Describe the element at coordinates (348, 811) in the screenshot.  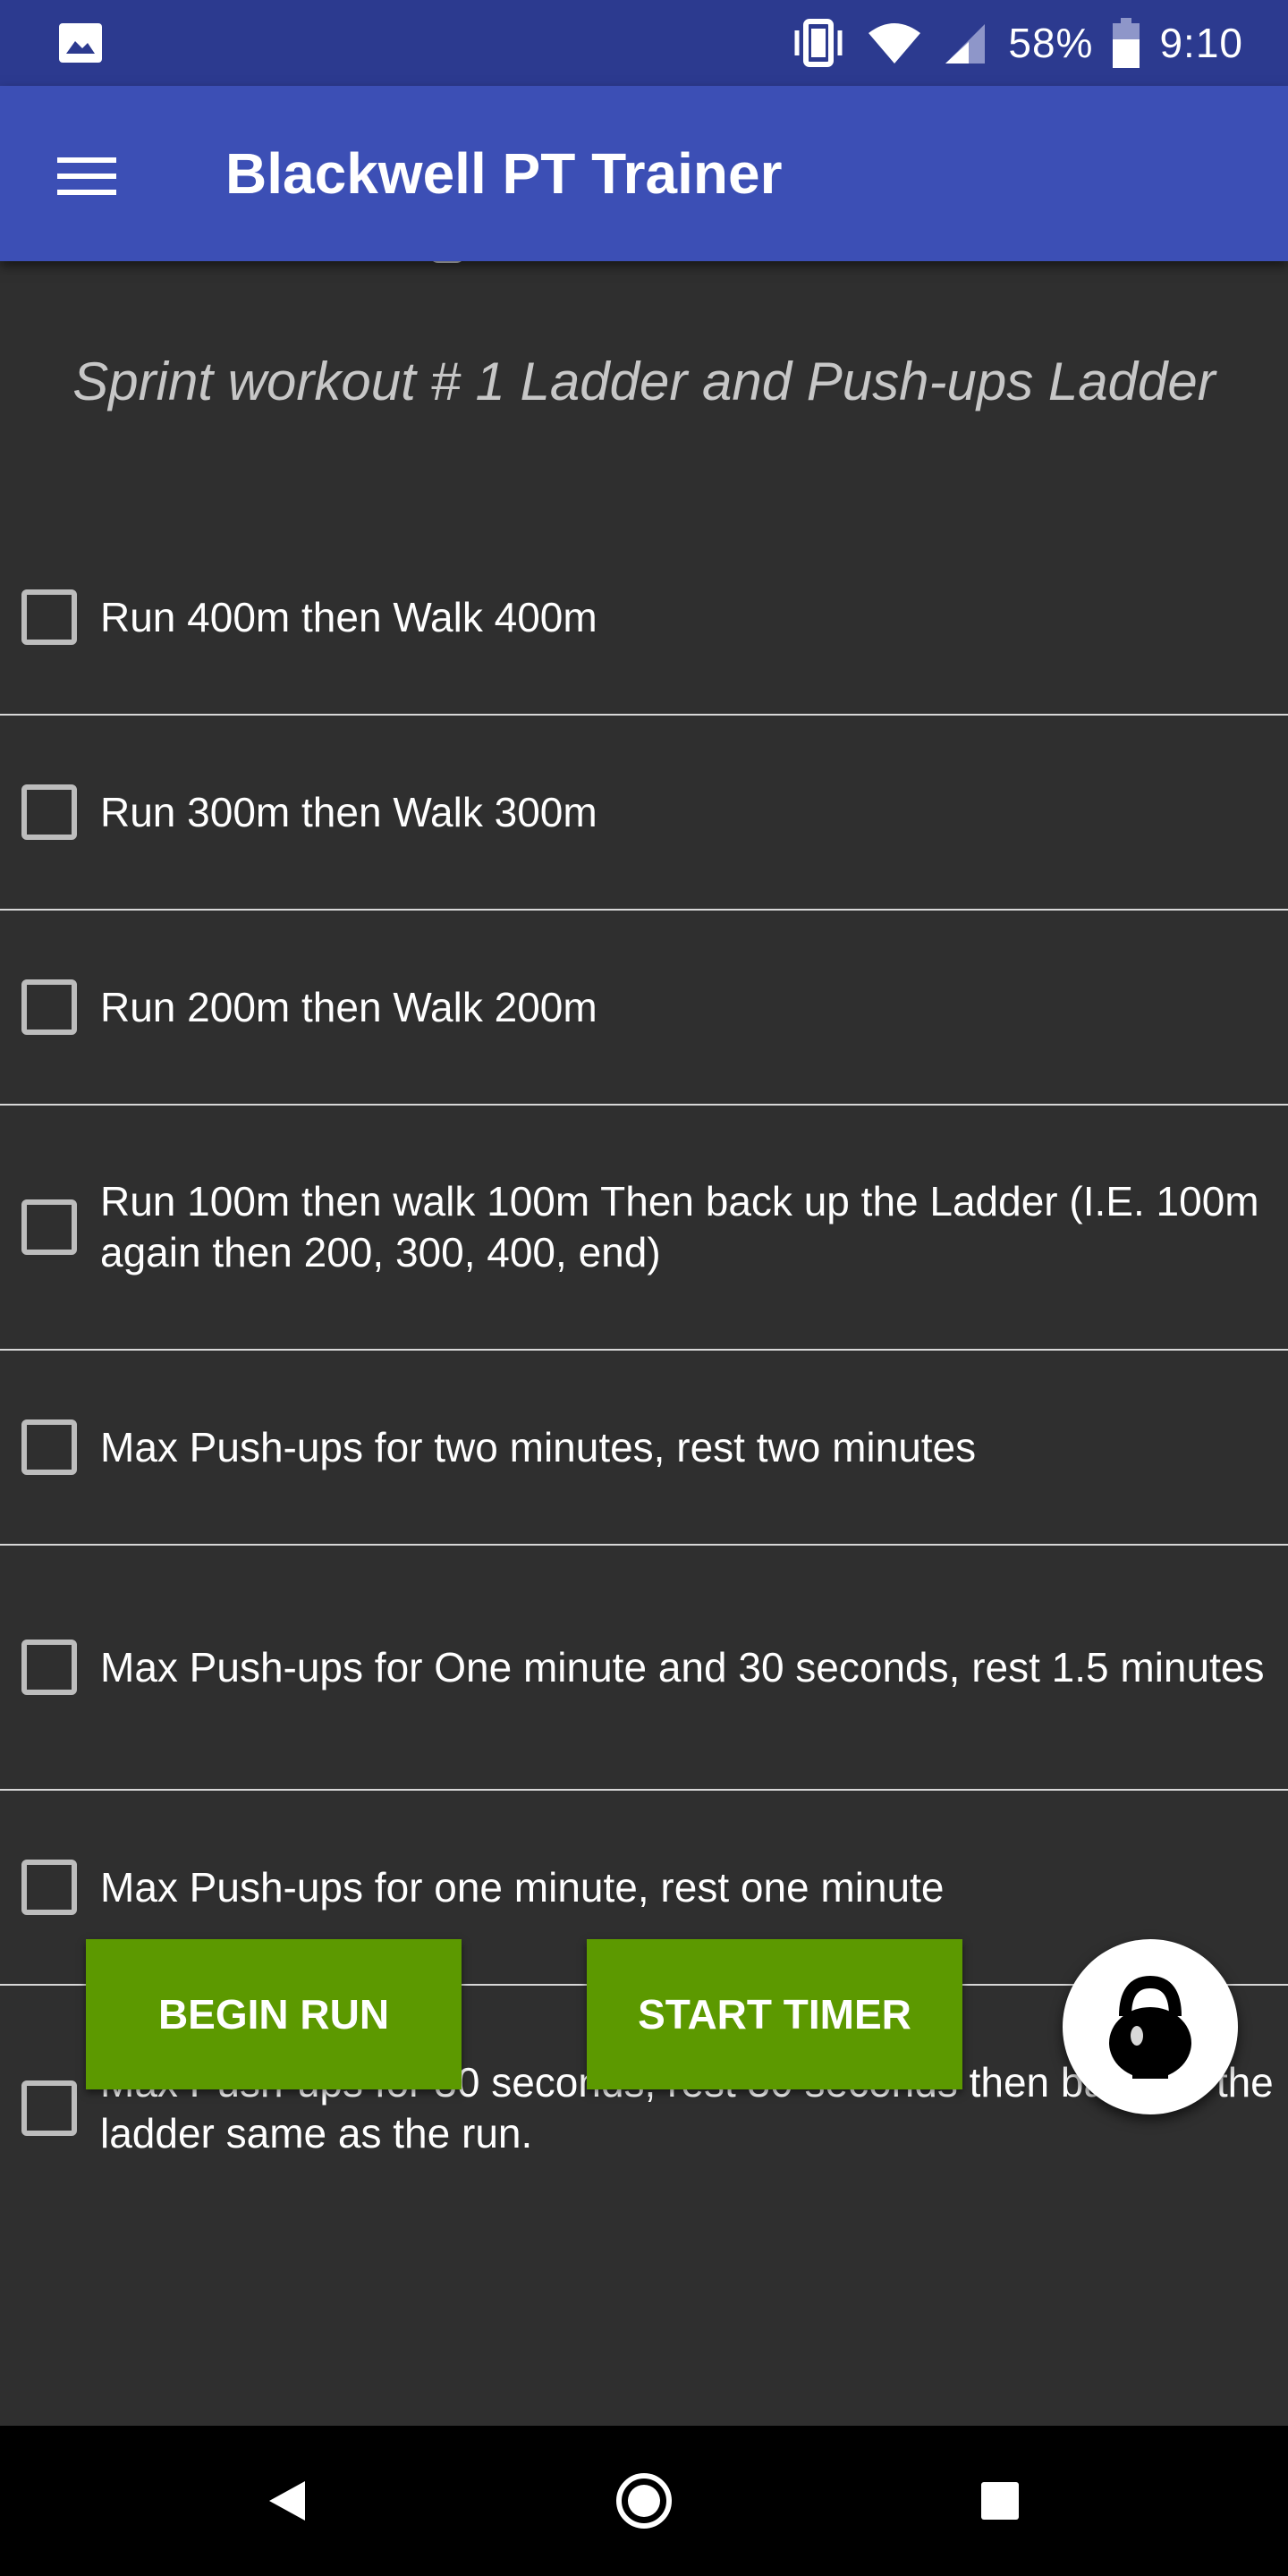
I see `task-label: Run 300m then Walk 300m` at that location.